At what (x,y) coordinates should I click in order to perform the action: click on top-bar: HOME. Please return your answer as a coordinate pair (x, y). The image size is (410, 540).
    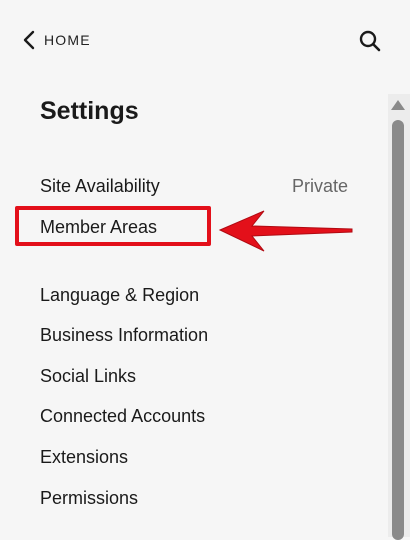
    Looking at the image, I should click on (205, 40).